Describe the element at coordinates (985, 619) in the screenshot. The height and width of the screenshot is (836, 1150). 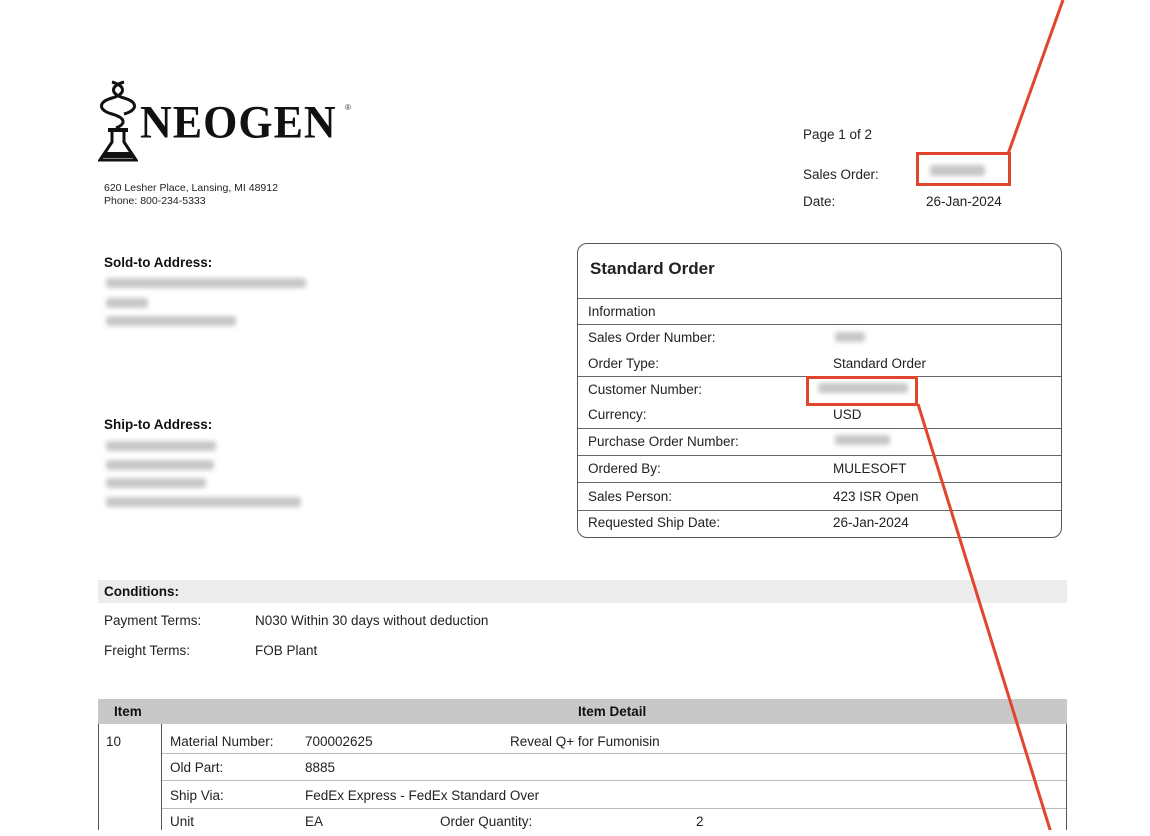
I see `arrow-line-bottom` at that location.